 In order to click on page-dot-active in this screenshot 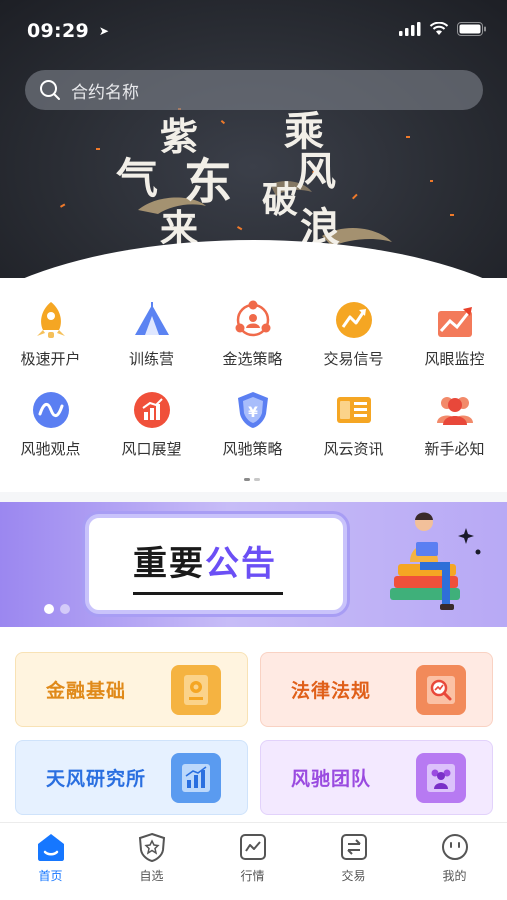, I will do `click(247, 479)`.